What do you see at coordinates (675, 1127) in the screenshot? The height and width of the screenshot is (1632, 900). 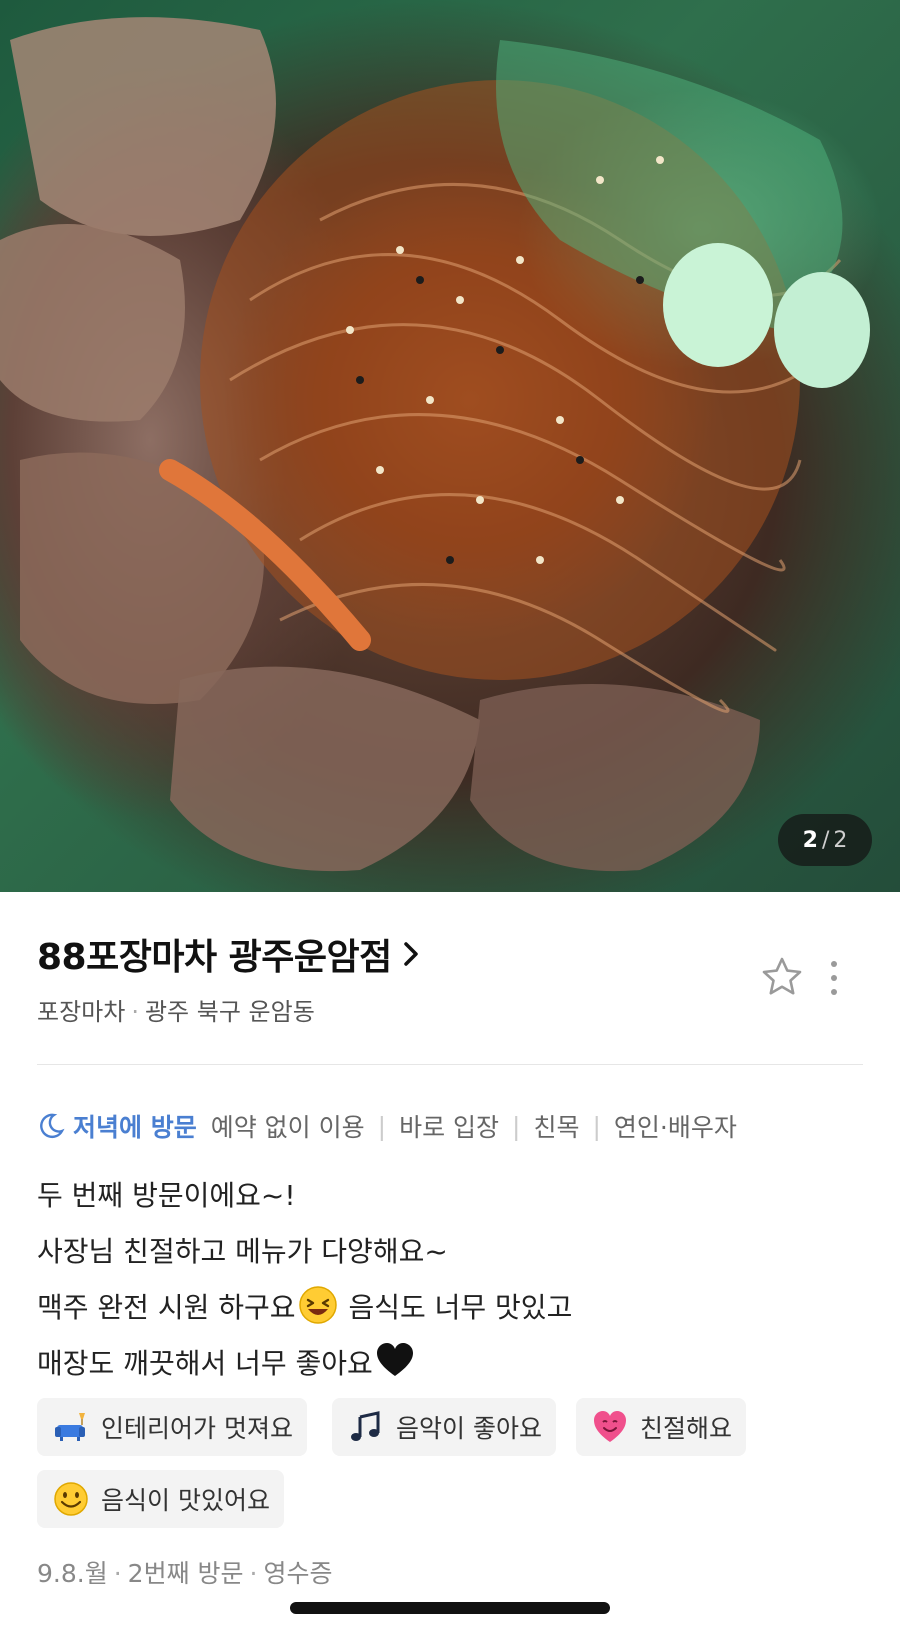 I see `visit-tag: 연인·배우자` at bounding box center [675, 1127].